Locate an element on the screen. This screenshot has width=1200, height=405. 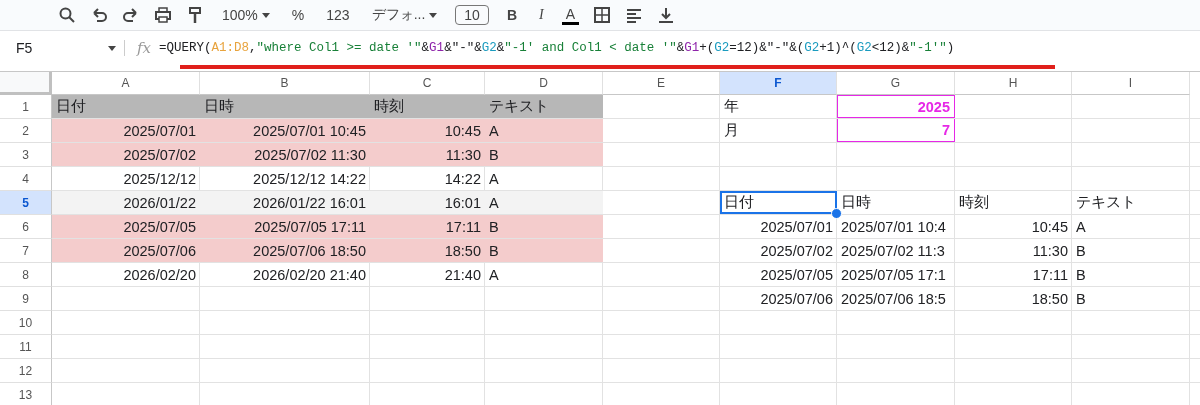
paint-roller-icon is located at coordinates (195, 15).